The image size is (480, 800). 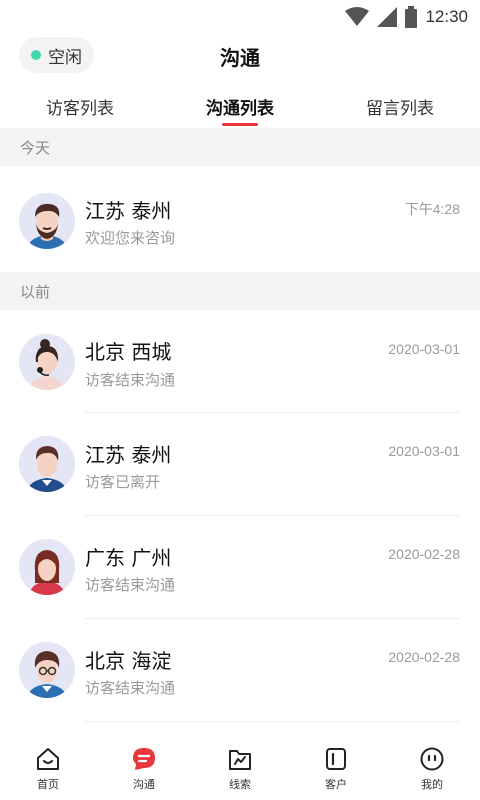 I want to click on tab-visitor-list: 访客列表, so click(x=80, y=105).